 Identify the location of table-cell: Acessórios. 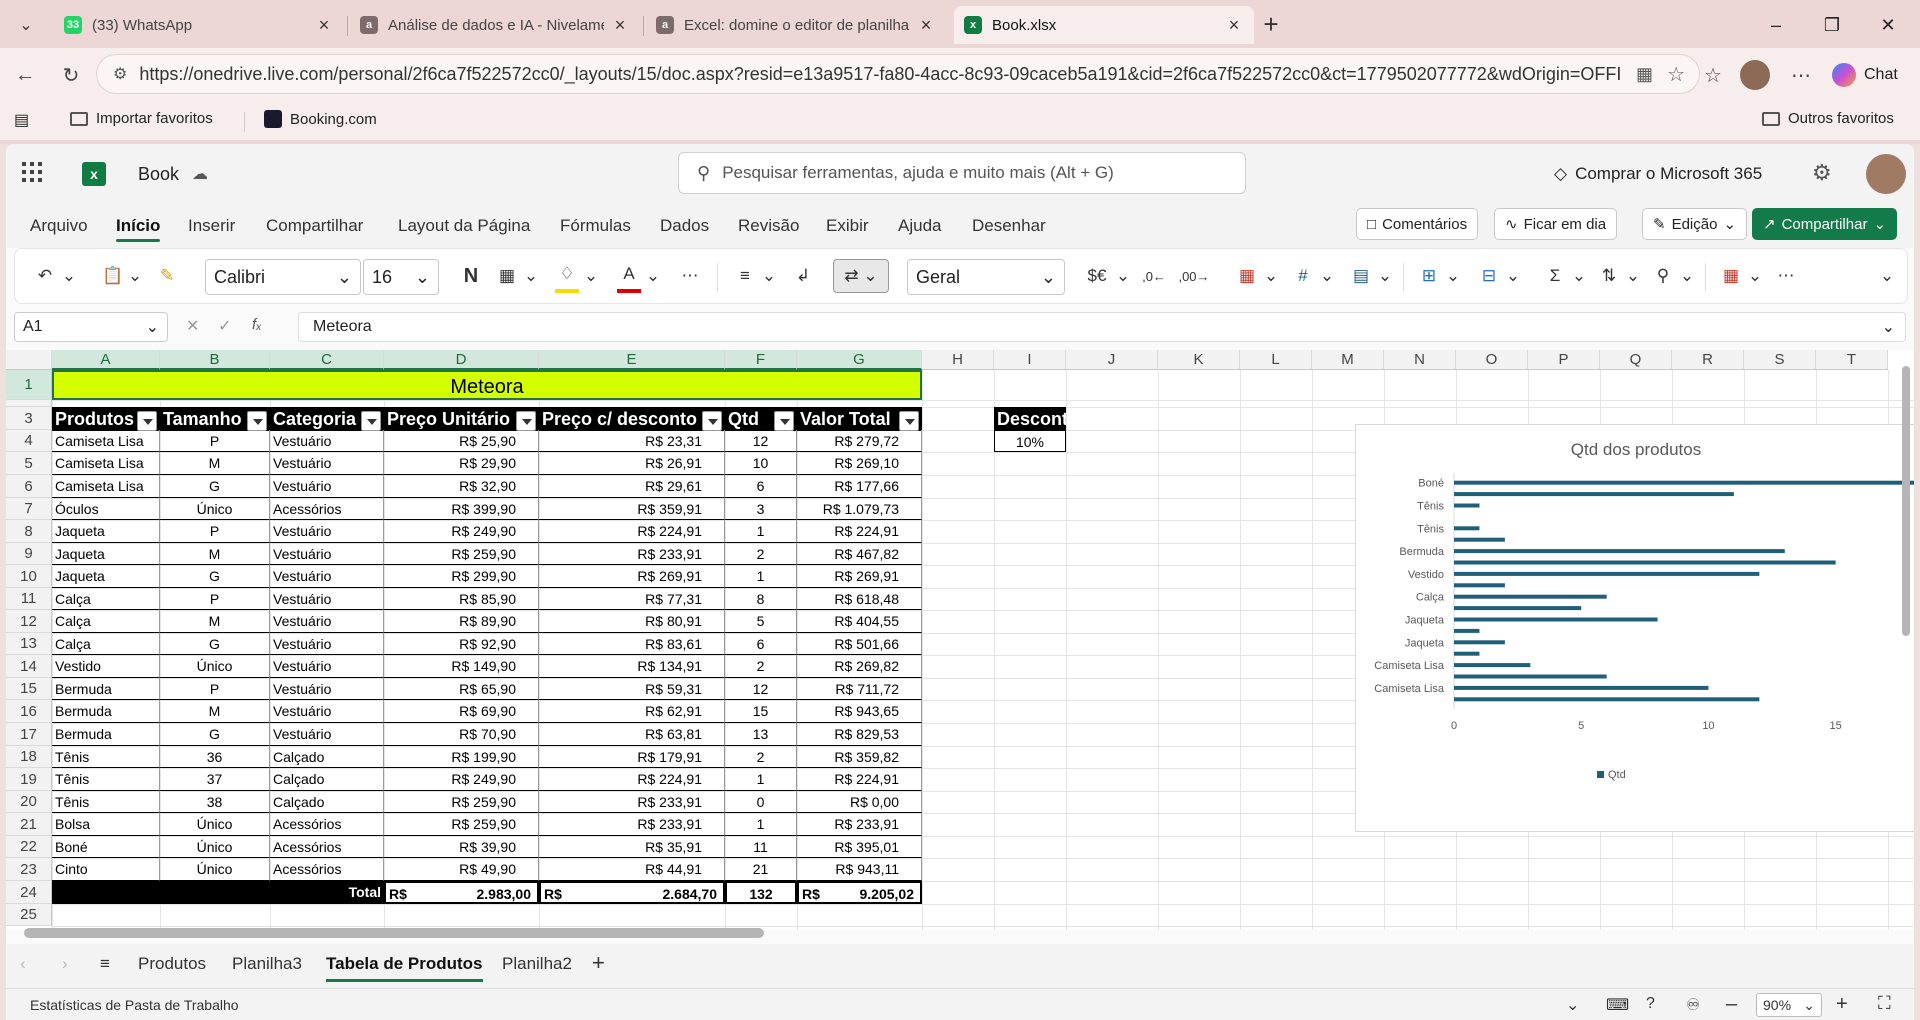
(327, 847).